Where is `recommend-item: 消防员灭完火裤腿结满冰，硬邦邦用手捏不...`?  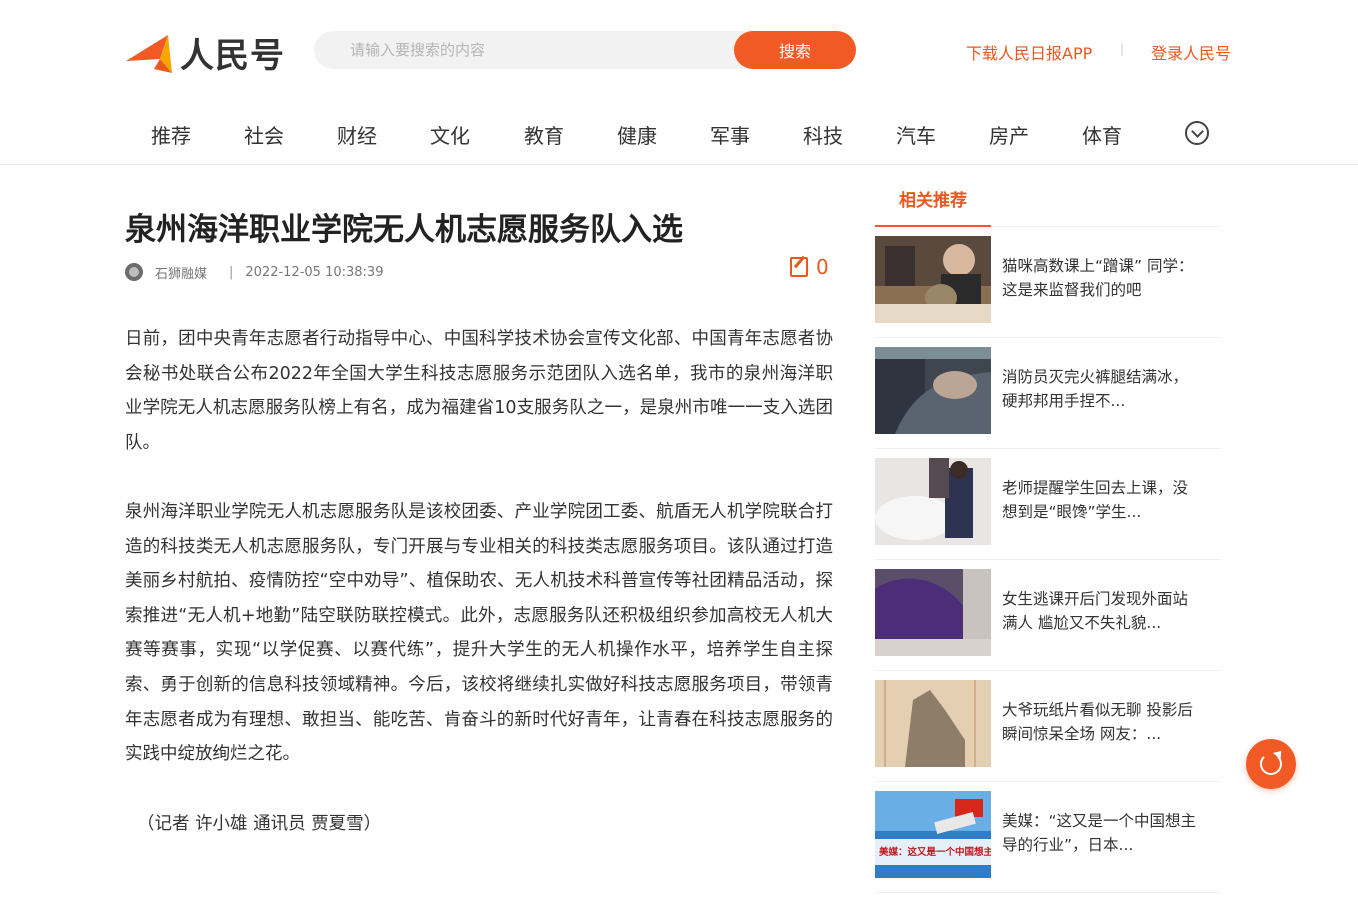 recommend-item: 消防员灭完火裤腿结满冰，硬邦邦用手捏不... is located at coordinates (1048, 393).